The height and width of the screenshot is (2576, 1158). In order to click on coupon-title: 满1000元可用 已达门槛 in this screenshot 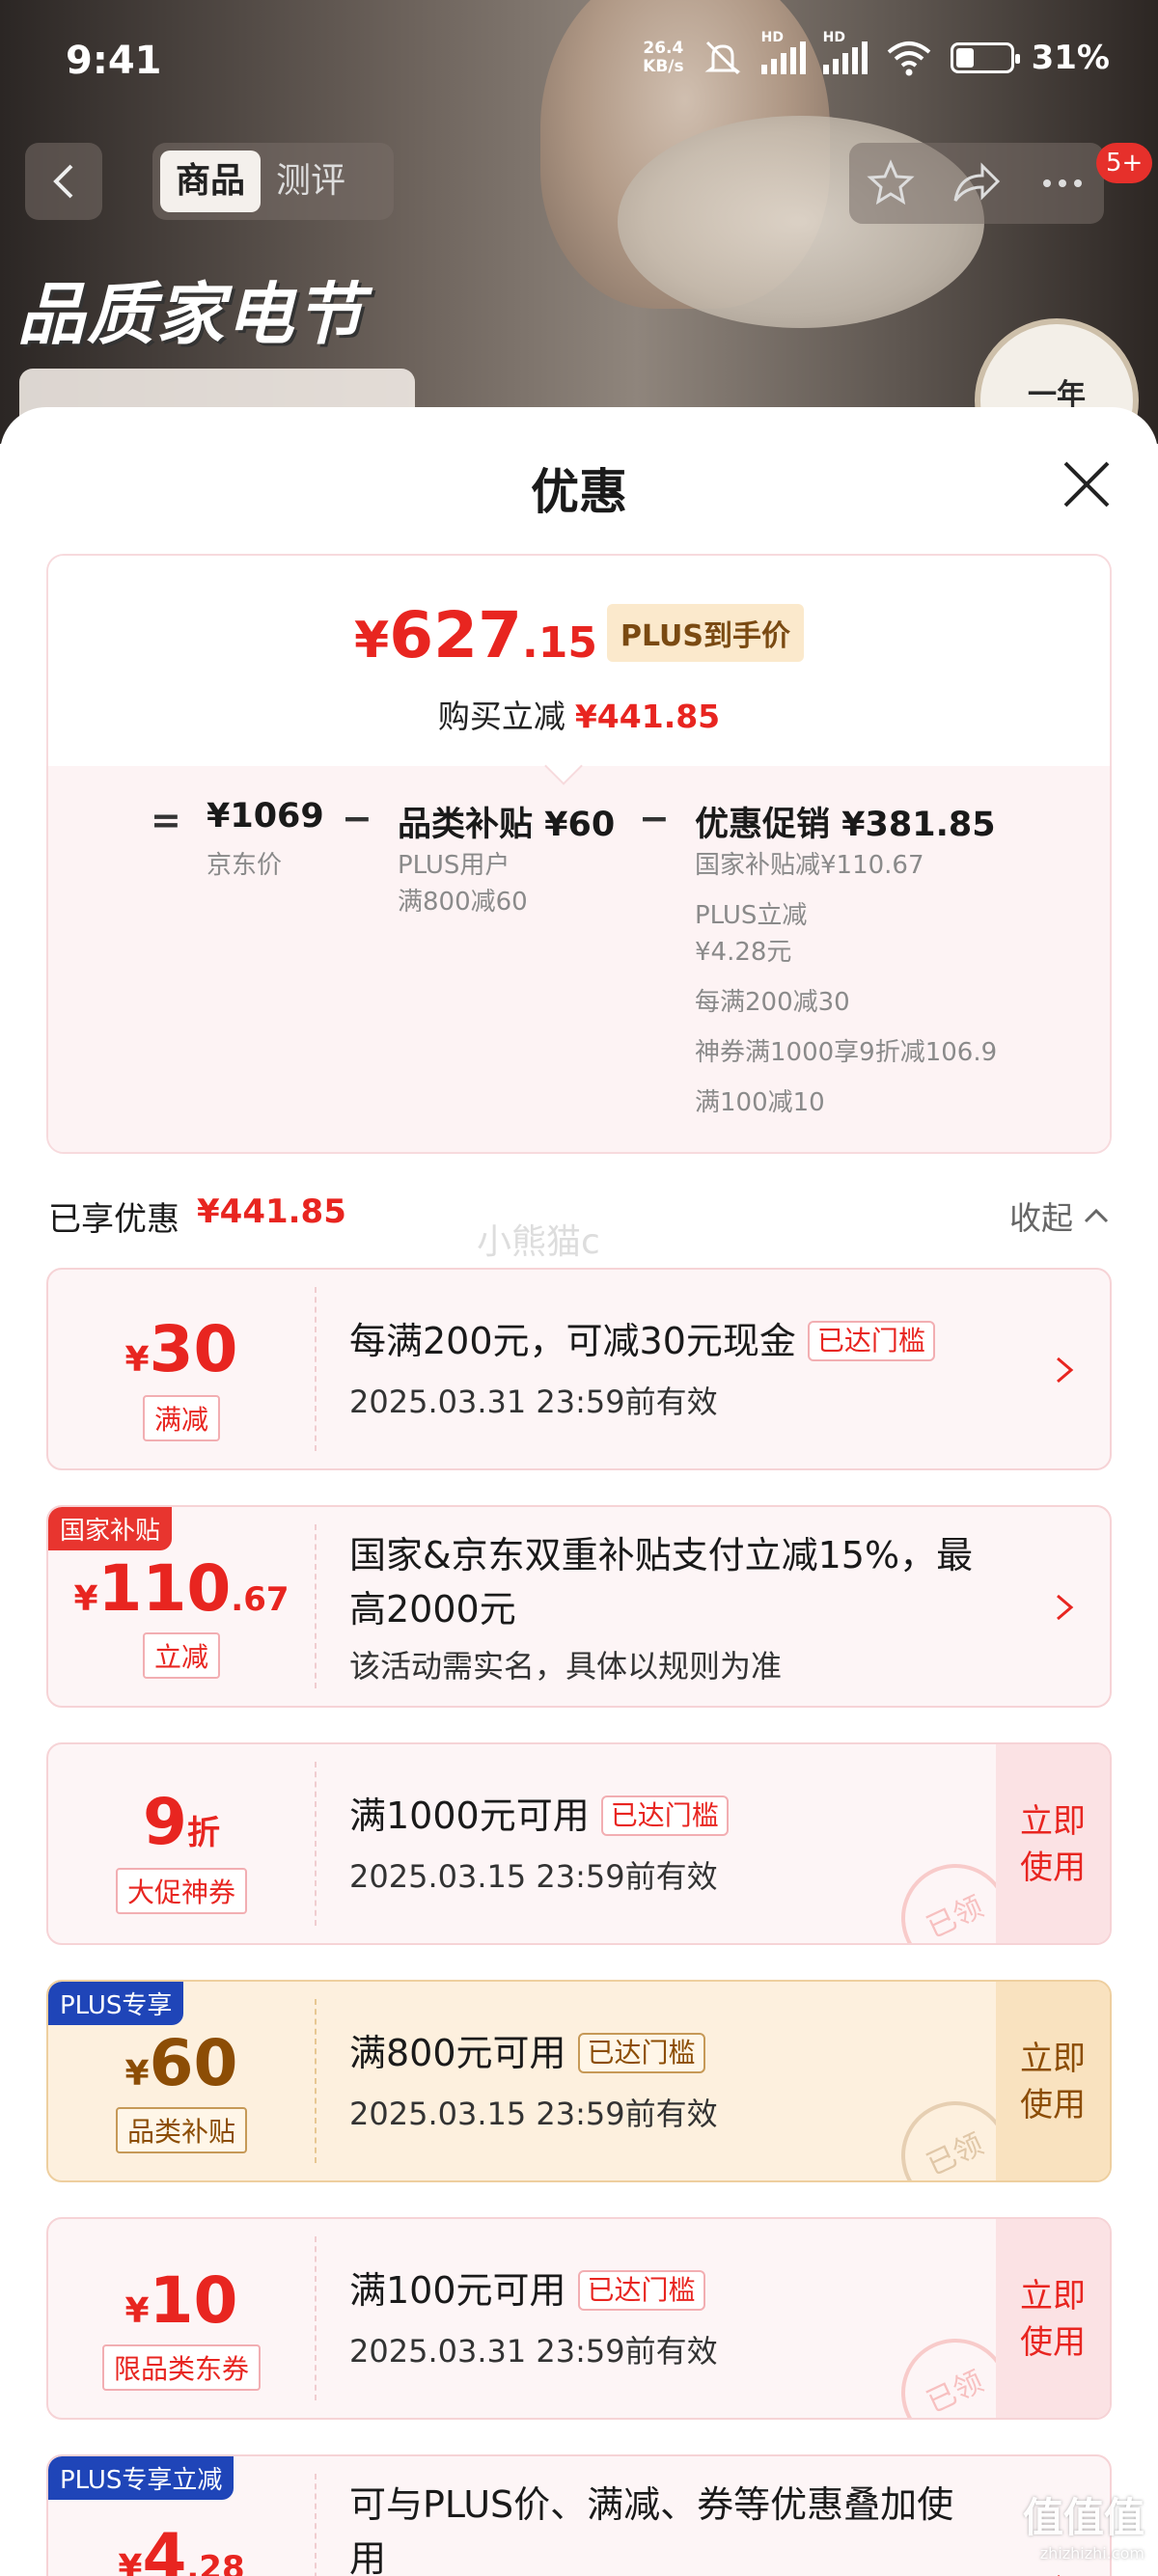, I will do `click(539, 1816)`.